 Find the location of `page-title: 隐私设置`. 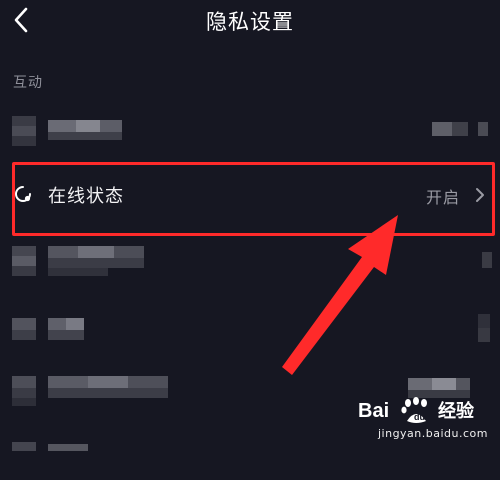

page-title: 隐私设置 is located at coordinates (250, 22).